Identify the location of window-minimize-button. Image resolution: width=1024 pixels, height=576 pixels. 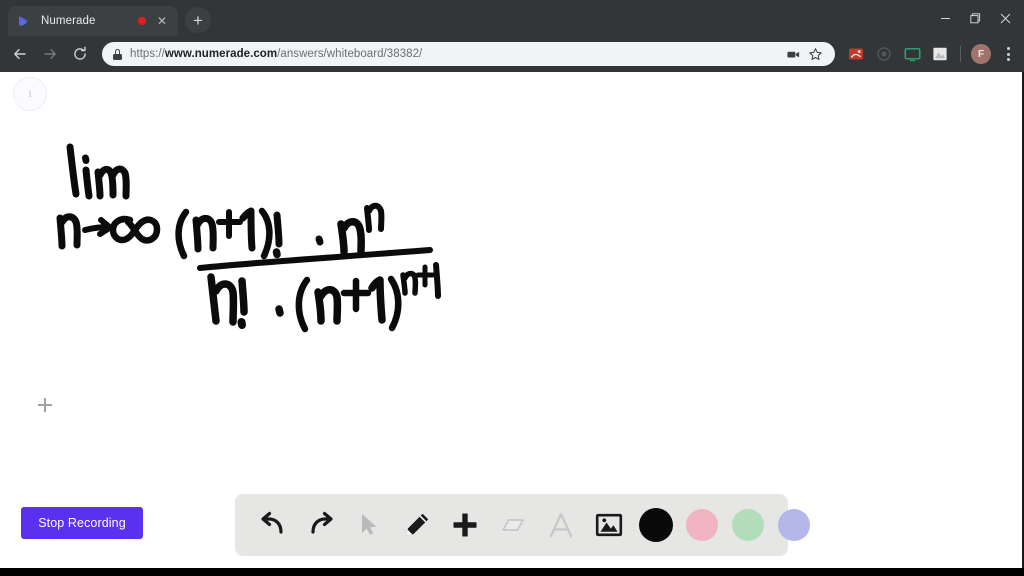
(945, 18).